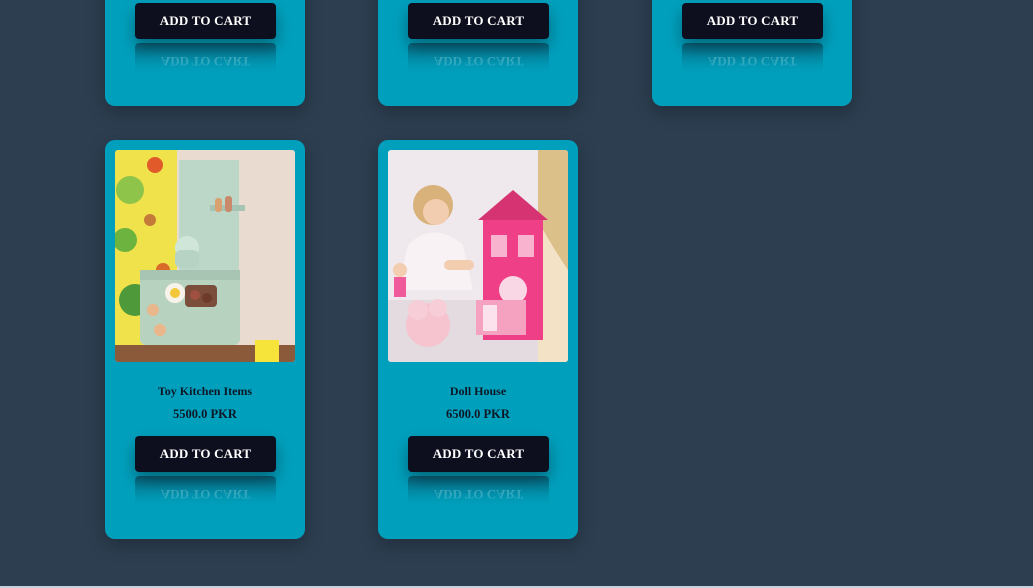 This screenshot has height=588, width=1033. What do you see at coordinates (205, 414) in the screenshot?
I see `product-price: 5500.0 PKR` at bounding box center [205, 414].